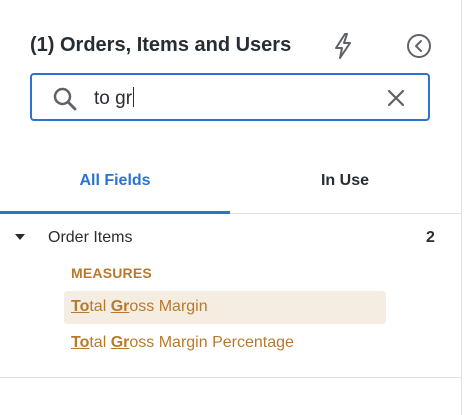 The image size is (474, 415). What do you see at coordinates (161, 45) in the screenshot?
I see `explore-title: (1) Orders, Items and Users` at bounding box center [161, 45].